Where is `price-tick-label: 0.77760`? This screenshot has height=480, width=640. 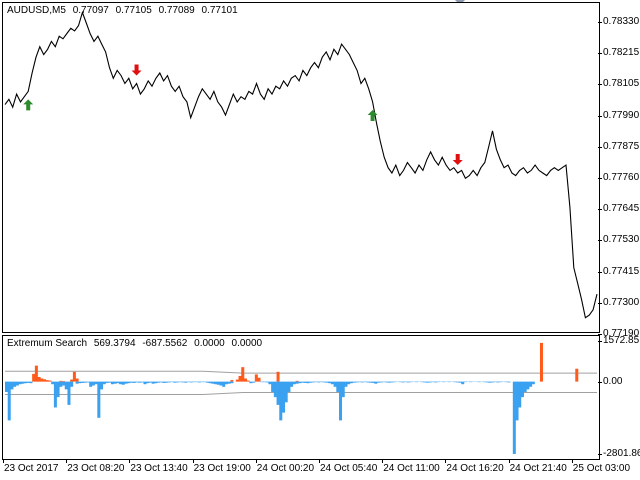
price-tick-label: 0.77760 is located at coordinates (621, 177).